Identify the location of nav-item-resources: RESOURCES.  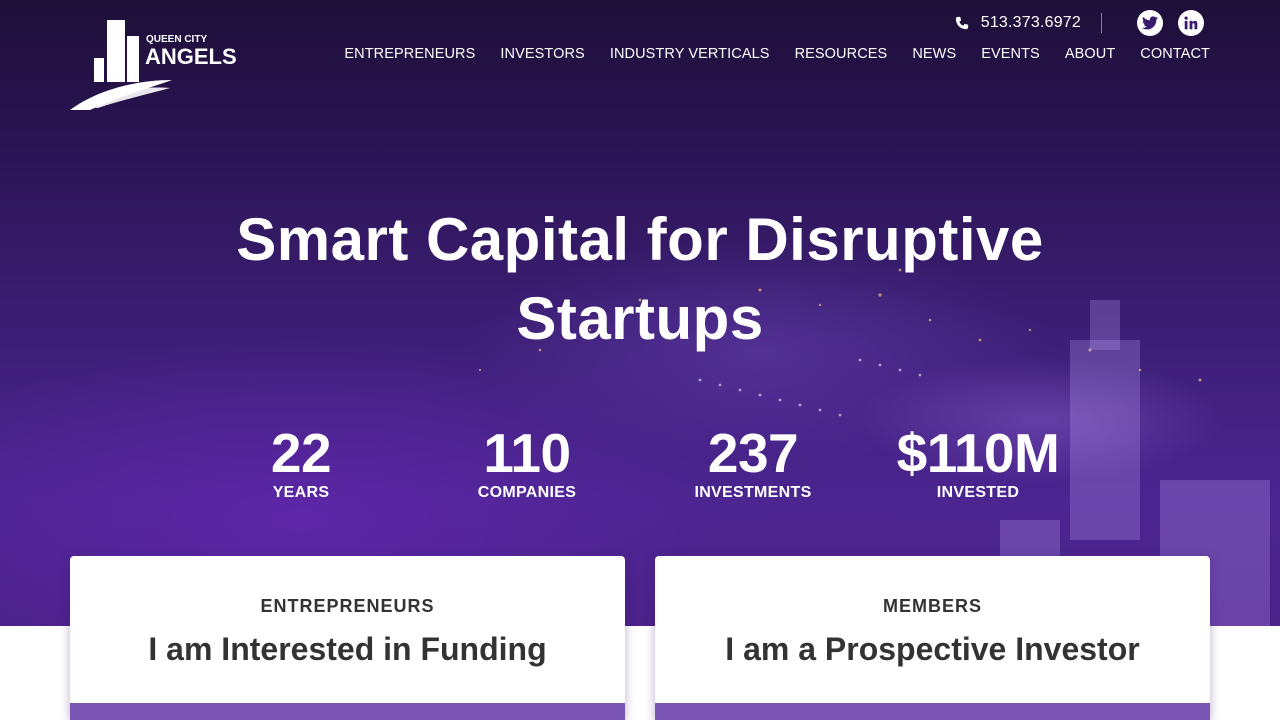
(841, 54).